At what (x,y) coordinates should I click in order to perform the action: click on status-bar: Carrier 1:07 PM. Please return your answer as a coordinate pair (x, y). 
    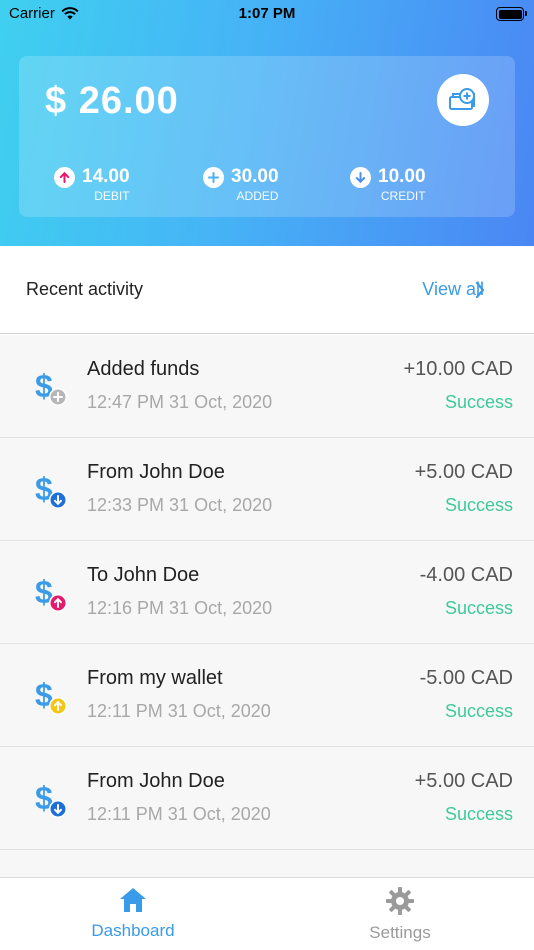
    Looking at the image, I should click on (267, 15).